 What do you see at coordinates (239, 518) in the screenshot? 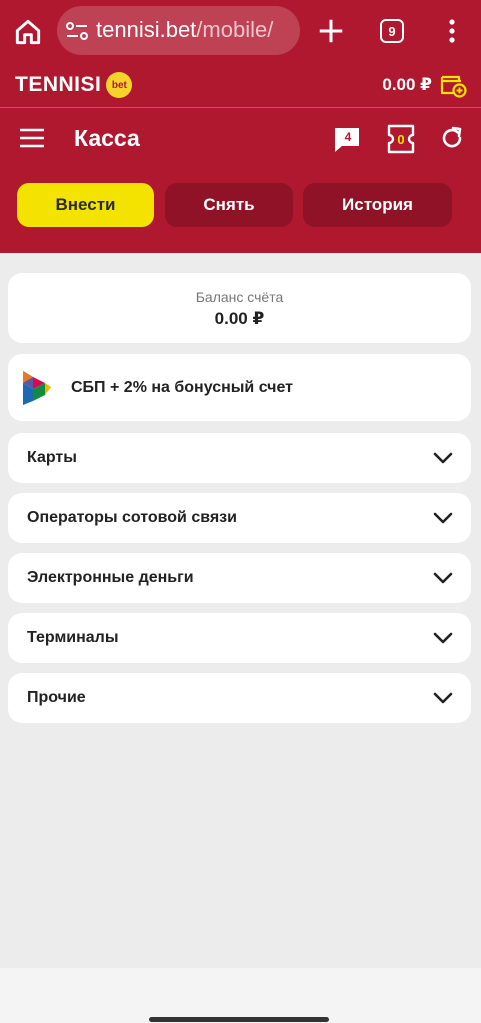
I see `method-mobile-operators: Операторы сотовой связи` at bounding box center [239, 518].